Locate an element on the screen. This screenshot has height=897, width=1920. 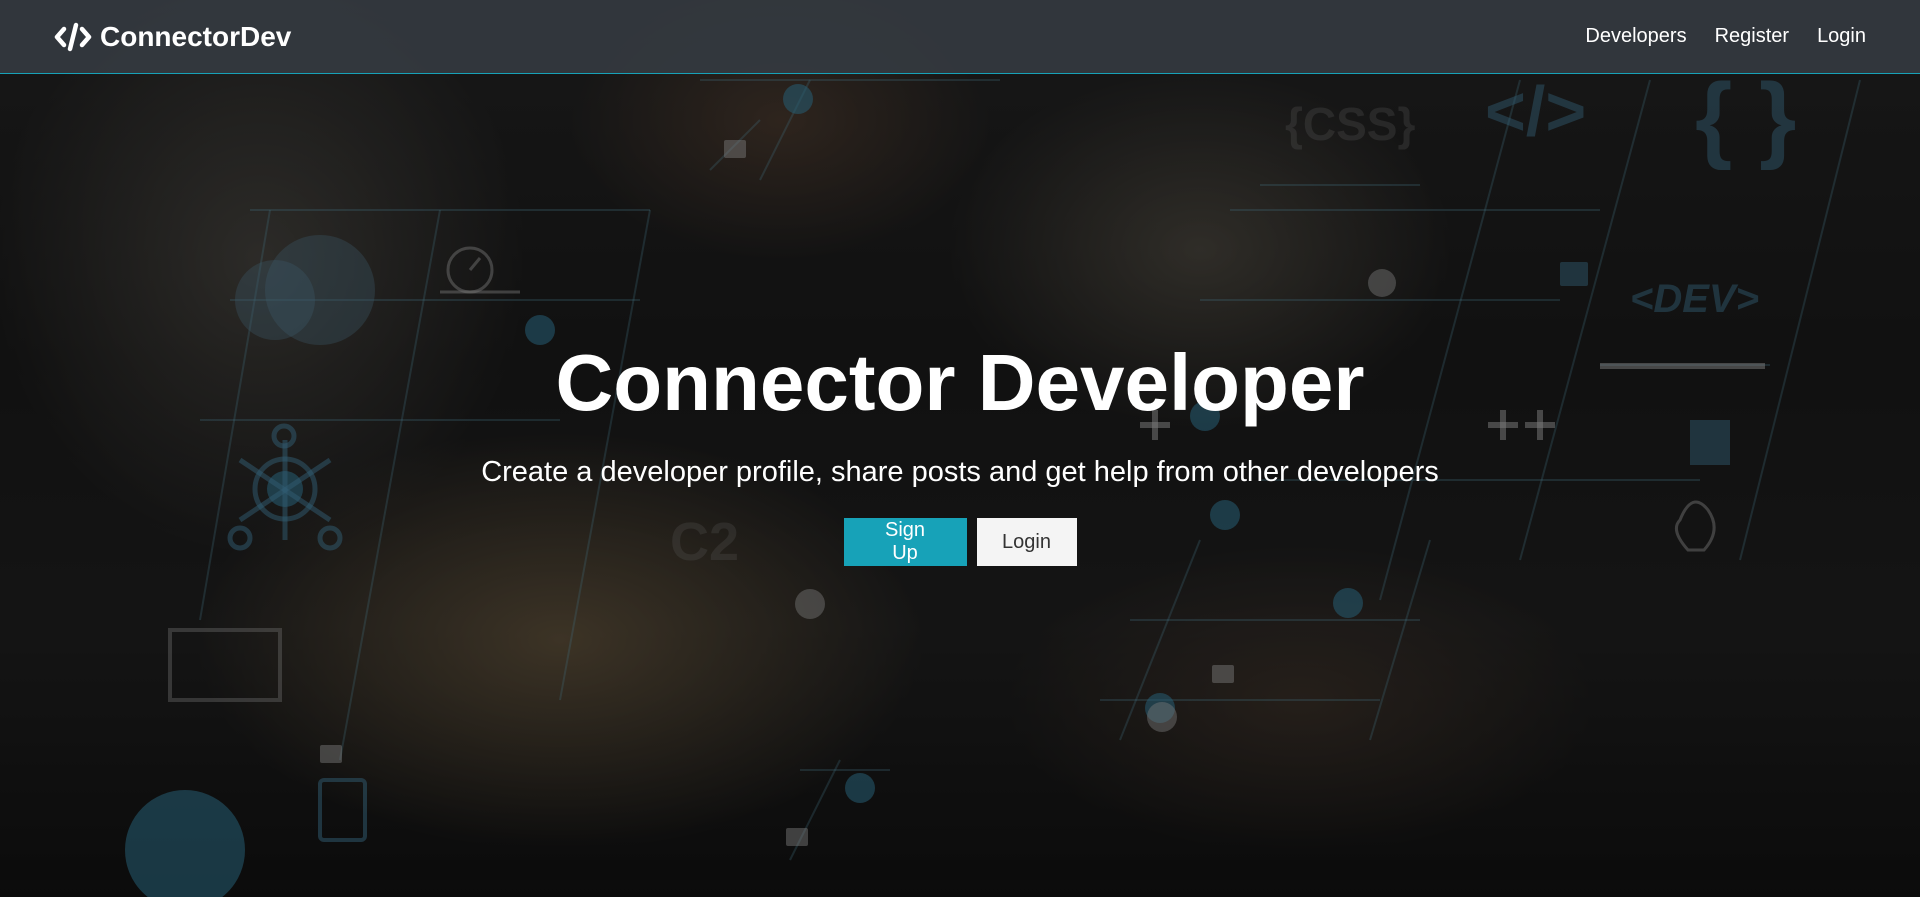
sign-up-button: Sign Up is located at coordinates (905, 542).